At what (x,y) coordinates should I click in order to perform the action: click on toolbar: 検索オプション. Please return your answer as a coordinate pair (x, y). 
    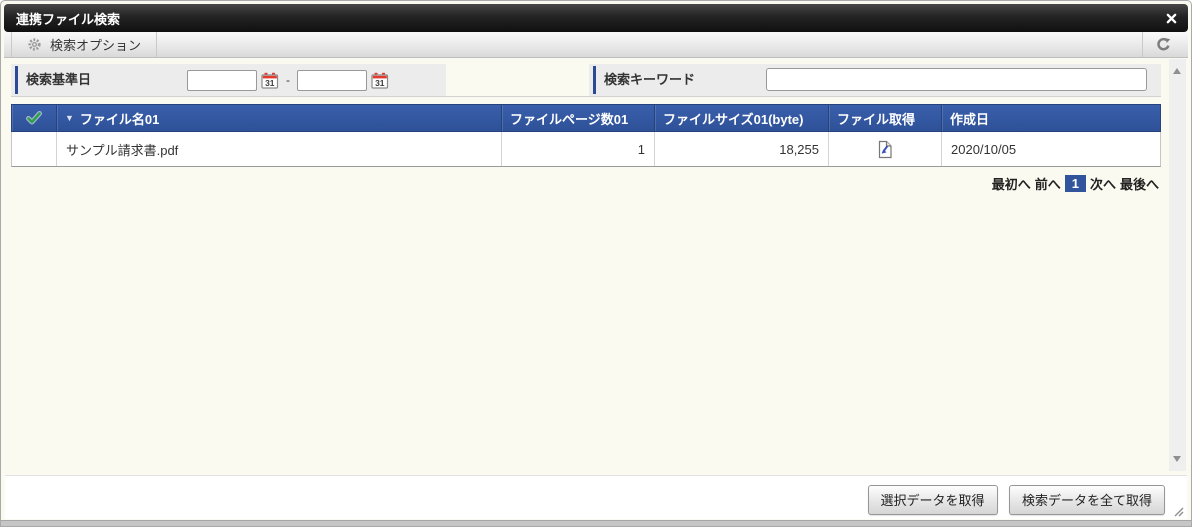
    Looking at the image, I should click on (596, 45).